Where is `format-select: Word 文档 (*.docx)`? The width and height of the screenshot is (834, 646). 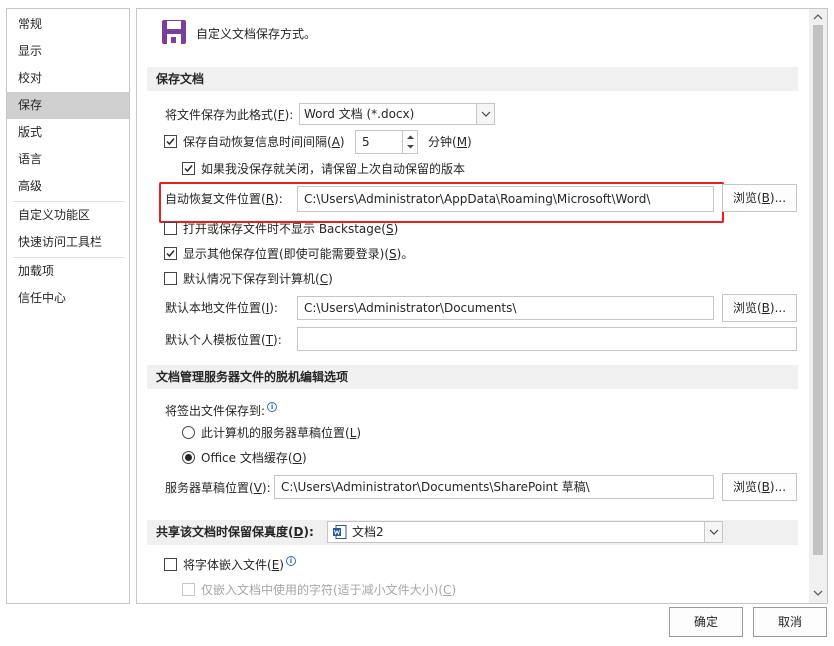 format-select: Word 文档 (*.docx) is located at coordinates (397, 114).